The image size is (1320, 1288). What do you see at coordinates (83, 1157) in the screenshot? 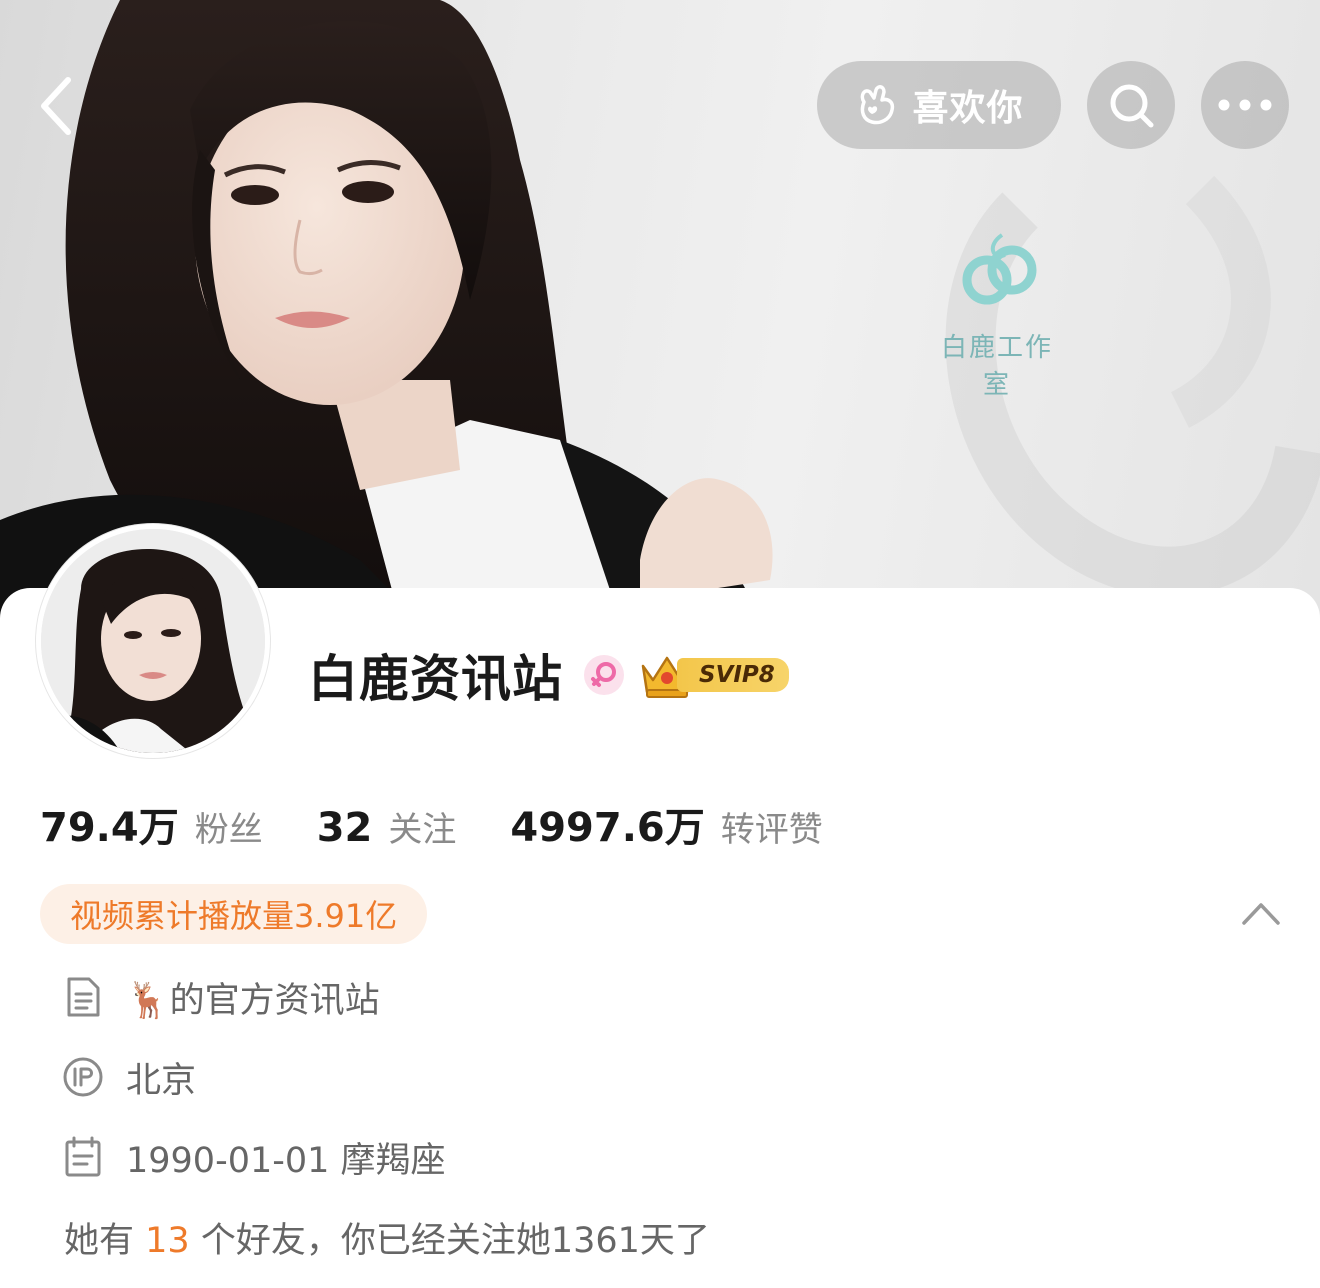
I see `calendar-icon` at bounding box center [83, 1157].